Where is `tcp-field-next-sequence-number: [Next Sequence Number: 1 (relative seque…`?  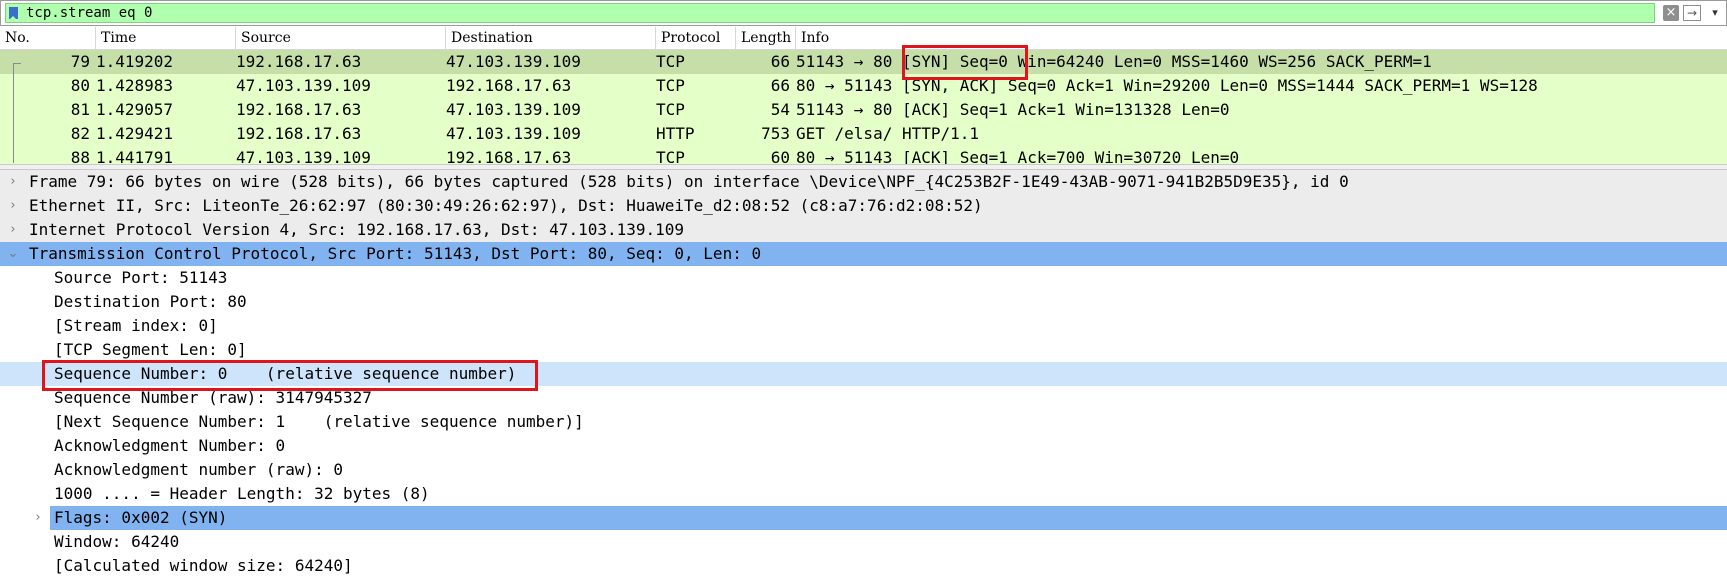 tcp-field-next-sequence-number: [Next Sequence Number: 1 (relative seque… is located at coordinates (863, 422).